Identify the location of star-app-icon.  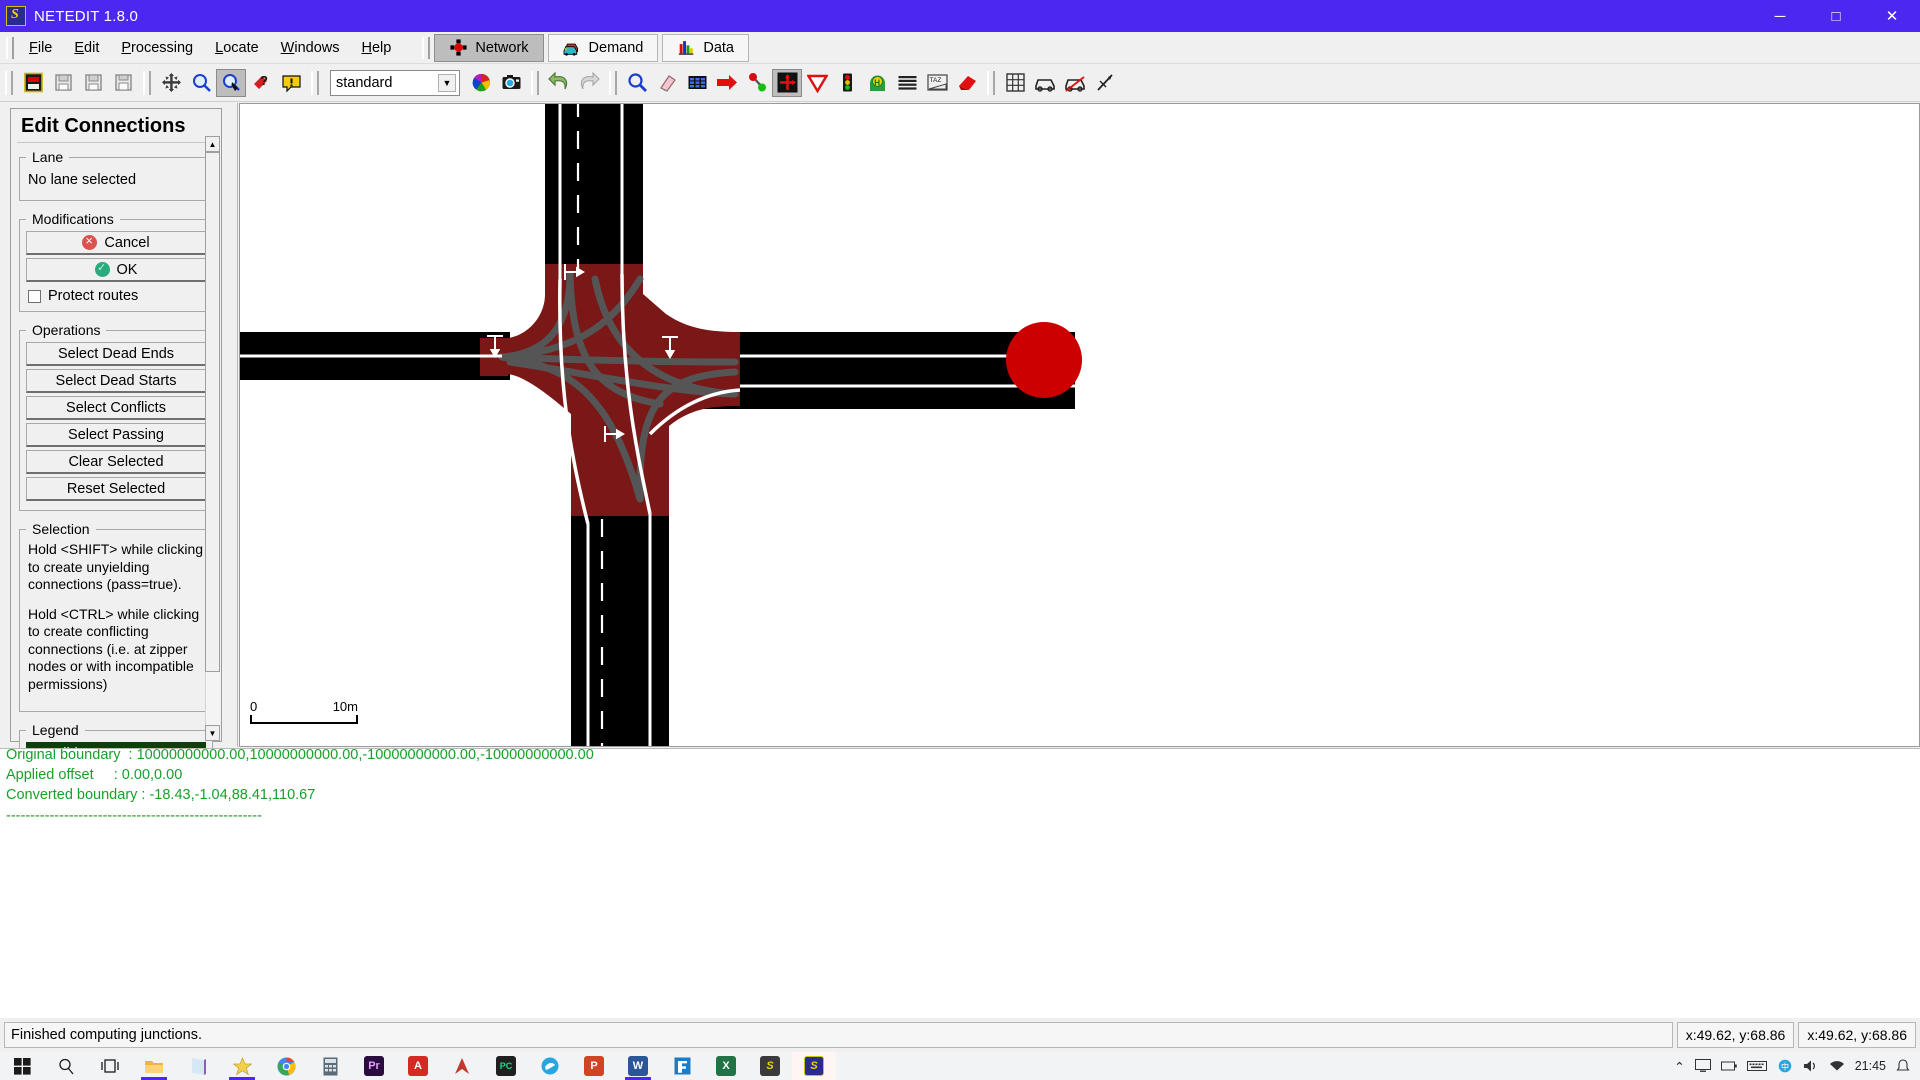
(242, 1066).